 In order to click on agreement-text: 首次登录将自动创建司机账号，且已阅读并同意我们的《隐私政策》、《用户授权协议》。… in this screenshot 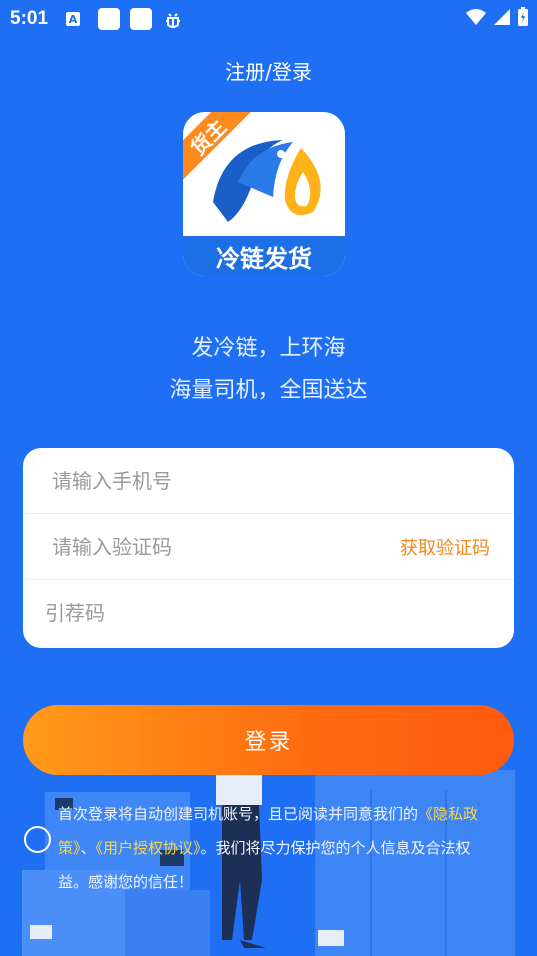, I will do `click(278, 848)`.